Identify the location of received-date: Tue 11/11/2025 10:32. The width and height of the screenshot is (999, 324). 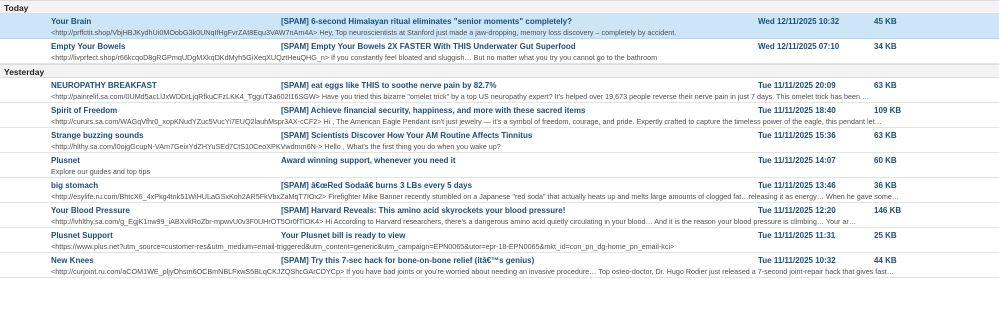
(797, 260).